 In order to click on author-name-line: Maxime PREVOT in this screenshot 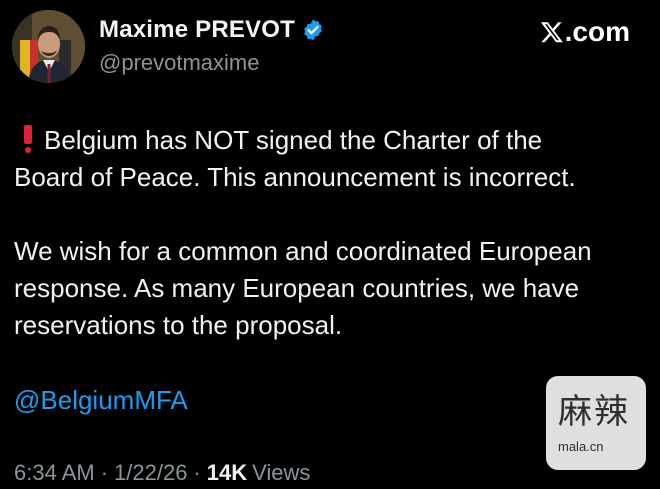, I will do `click(212, 30)`.